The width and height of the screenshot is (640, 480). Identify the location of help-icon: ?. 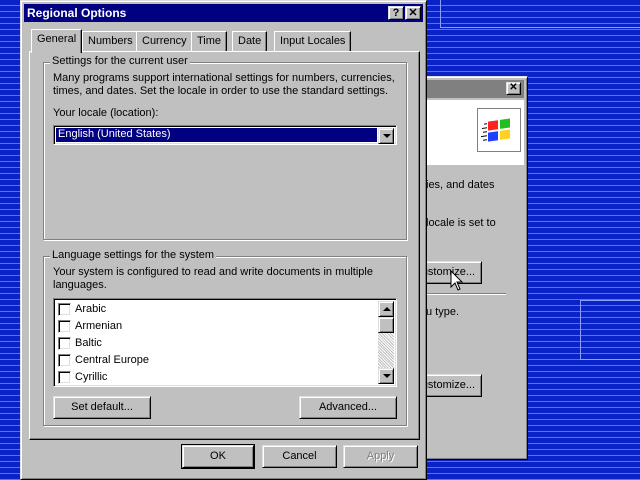
(396, 13).